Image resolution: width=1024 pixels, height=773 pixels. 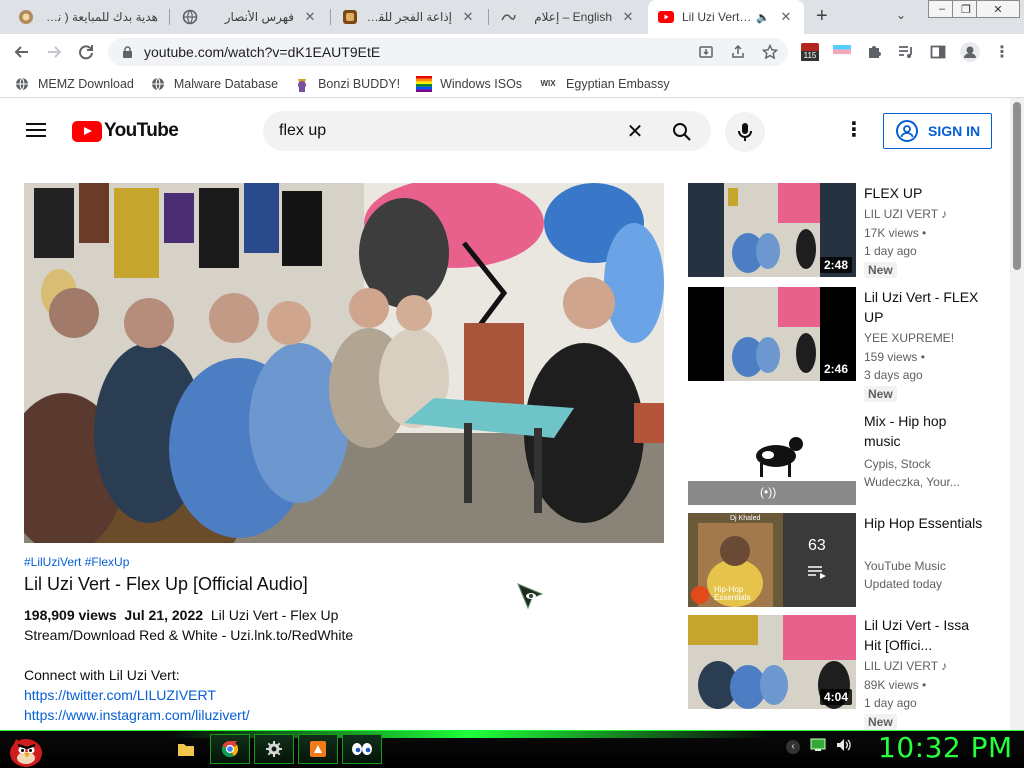 I want to click on new-tab-button: +, so click(x=822, y=16).